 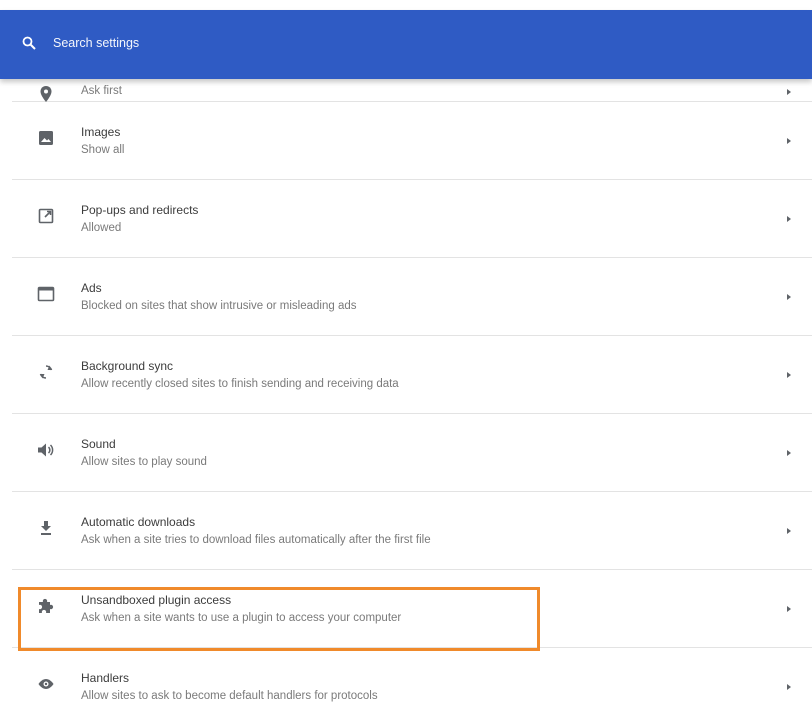 What do you see at coordinates (412, 453) in the screenshot?
I see `list-item-sound: Sound Allow sites to play sound` at bounding box center [412, 453].